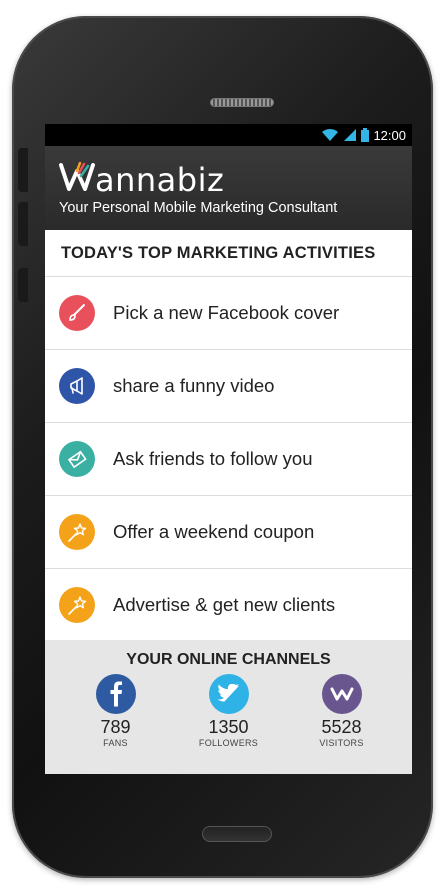  I want to click on activity-item: Ask friends to follow you, so click(228, 458).